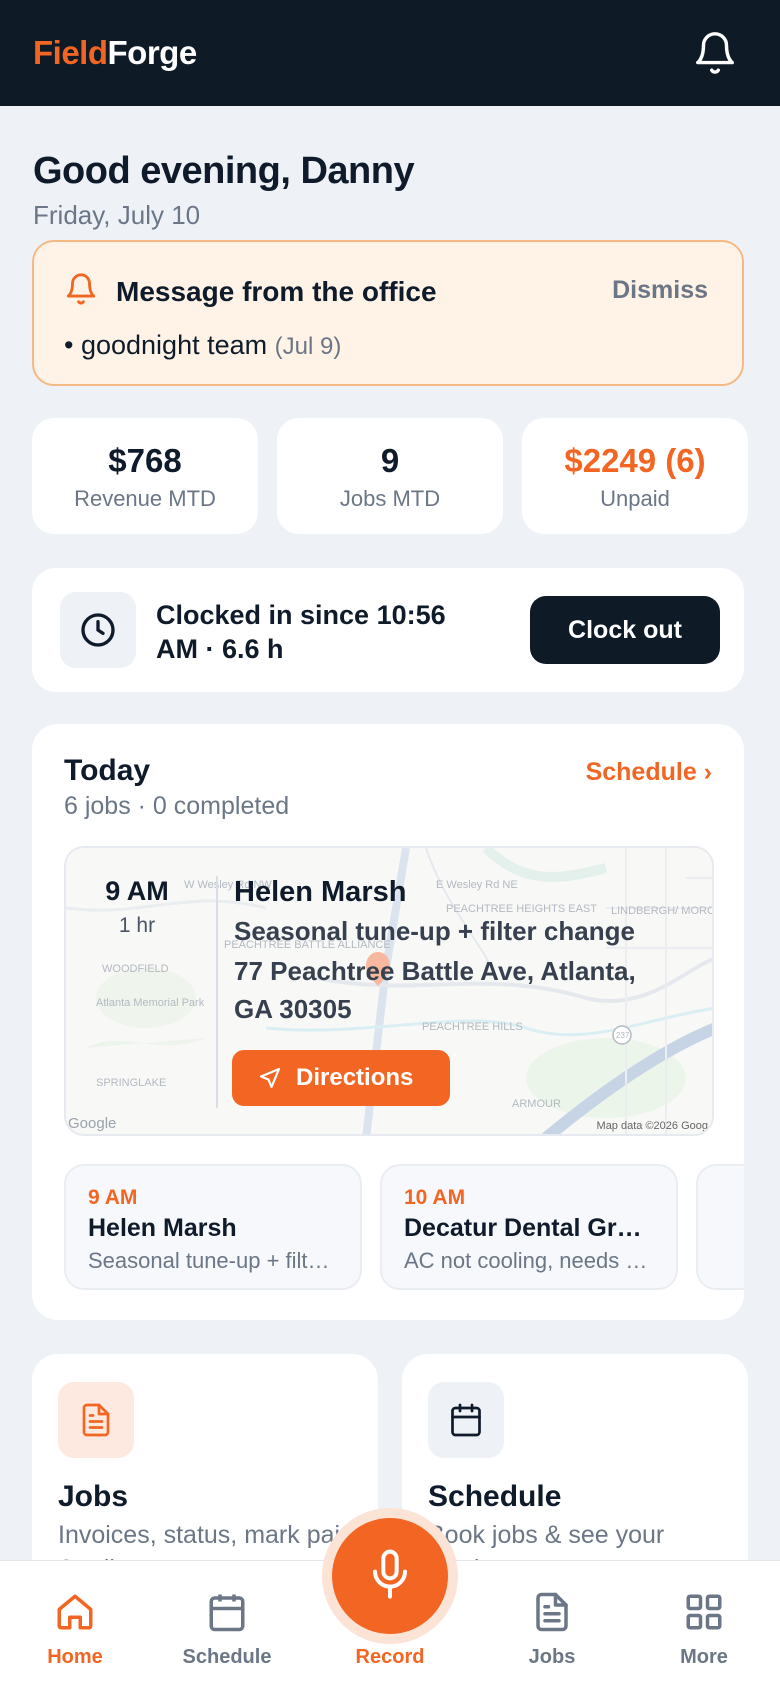 This screenshot has width=780, height=1689. I want to click on job-list-time: 9 AM, so click(113, 1197).